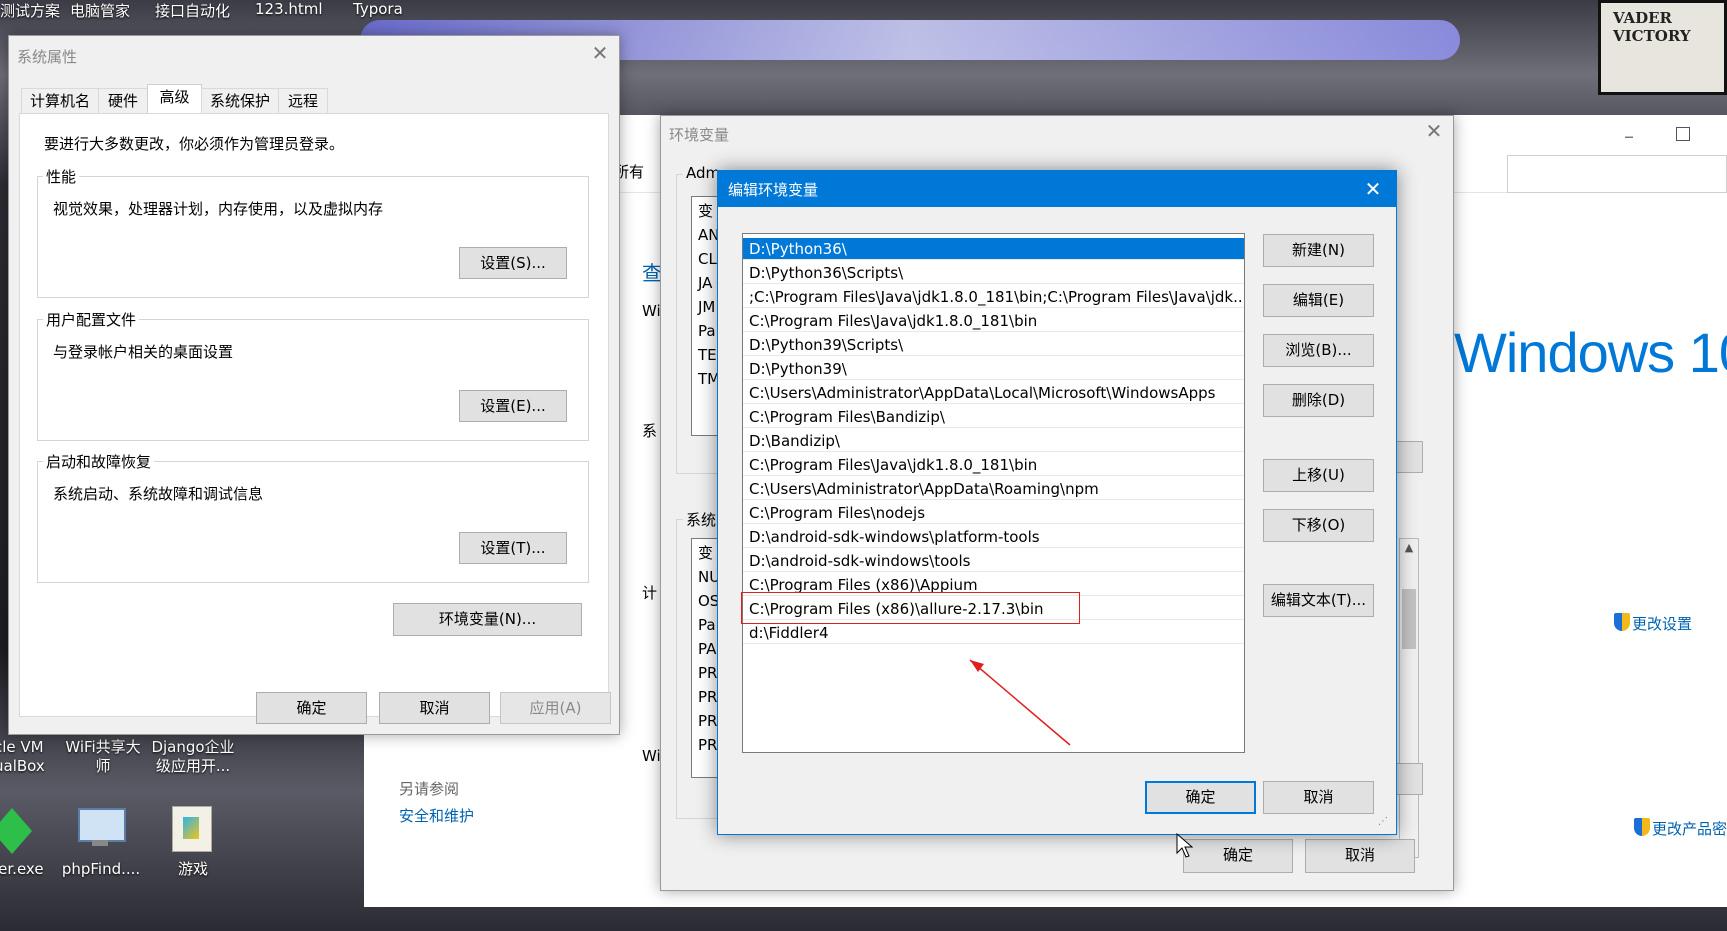 This screenshot has width=1727, height=931. Describe the element at coordinates (1689, 828) in the screenshot. I see `change-product-key-link: 更改产品密` at that location.